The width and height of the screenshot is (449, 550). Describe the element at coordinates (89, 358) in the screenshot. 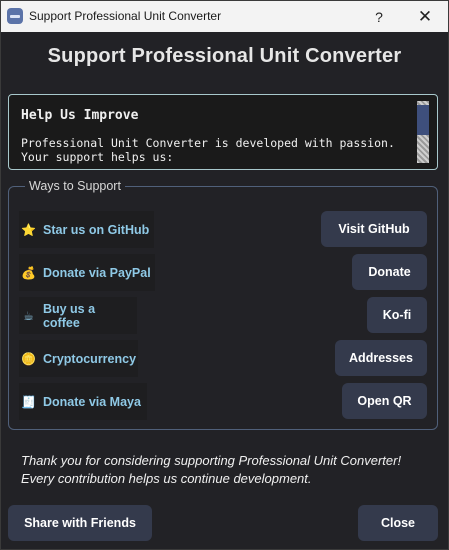

I see `support-option-label: Cryptocurrency` at that location.